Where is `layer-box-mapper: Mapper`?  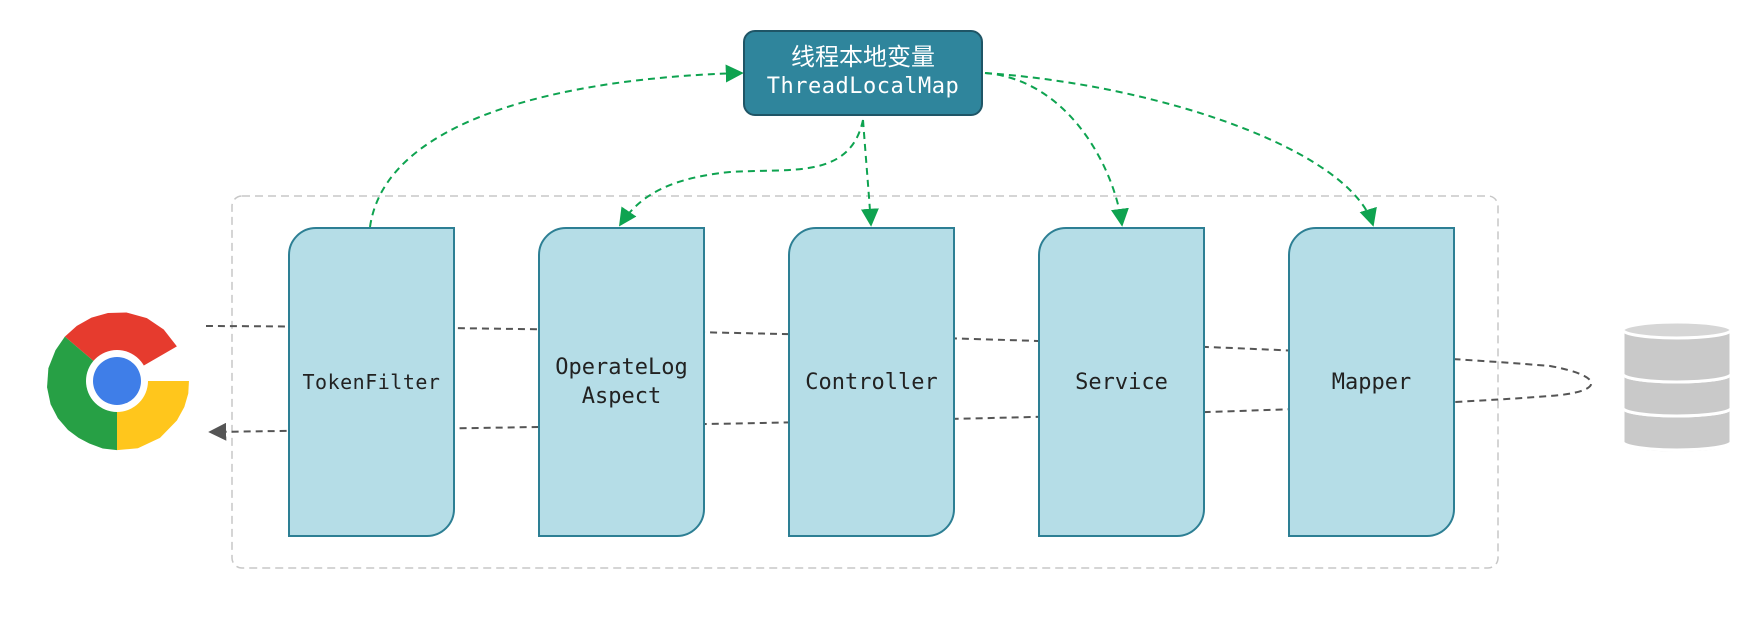 layer-box-mapper: Mapper is located at coordinates (1371, 382).